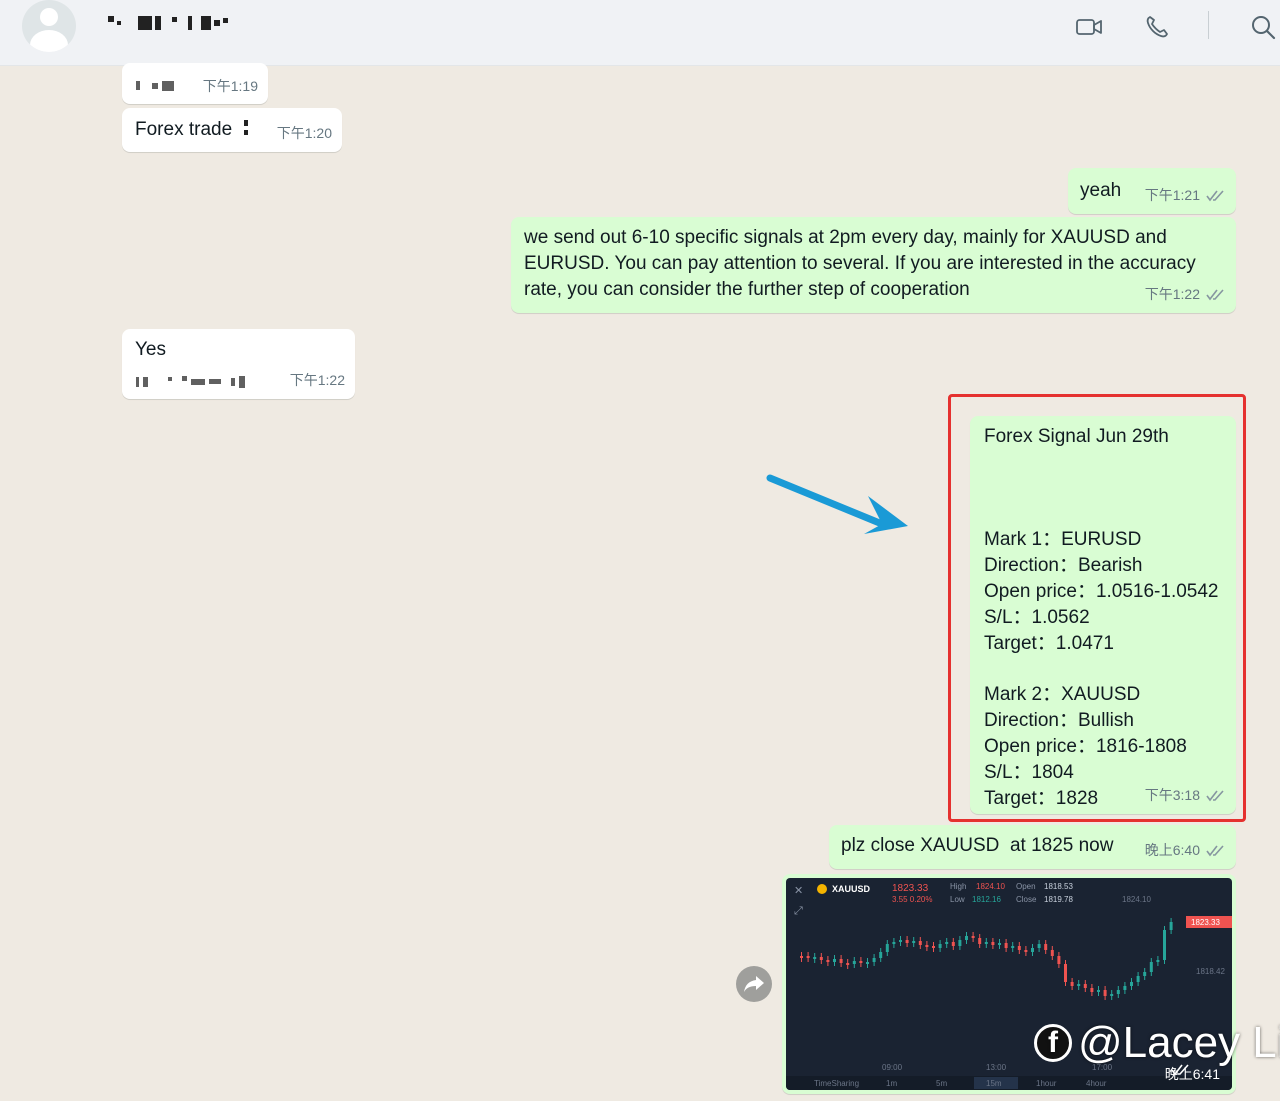 Image resolution: width=1280 pixels, height=1101 pixels. I want to click on contact-name-redacted, so click(169, 23).